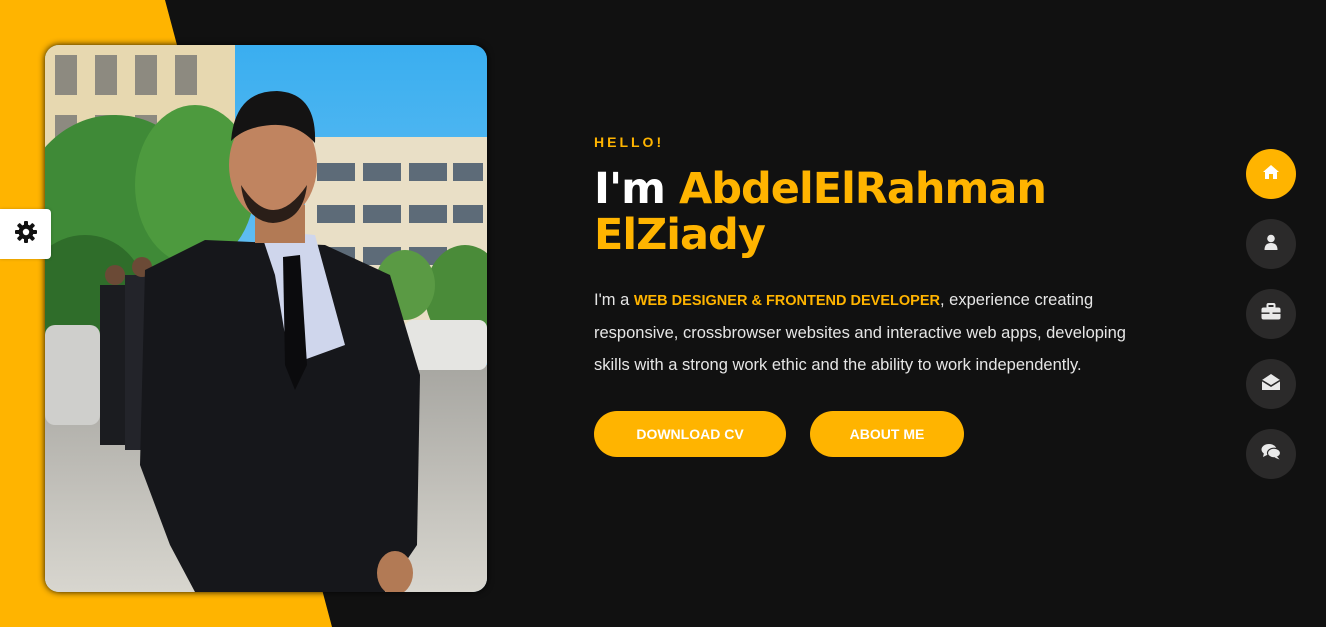 The height and width of the screenshot is (627, 1326). I want to click on settings-toggle-button, so click(25, 234).